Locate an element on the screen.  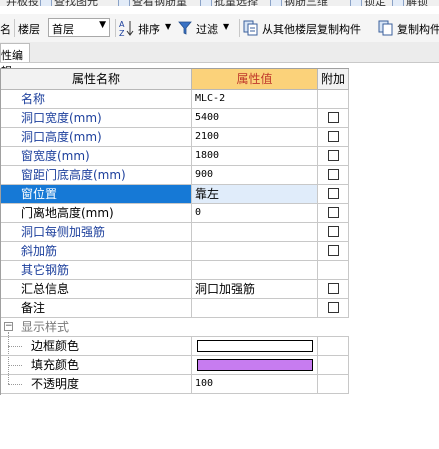
property-value: 洞口加强筋 is located at coordinates (255, 289).